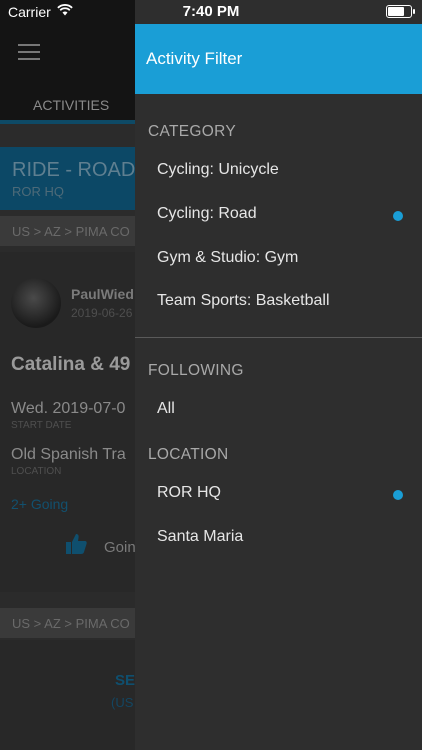 Image resolution: width=422 pixels, height=750 pixels. What do you see at coordinates (166, 408) in the screenshot?
I see `filter-item-label: All` at bounding box center [166, 408].